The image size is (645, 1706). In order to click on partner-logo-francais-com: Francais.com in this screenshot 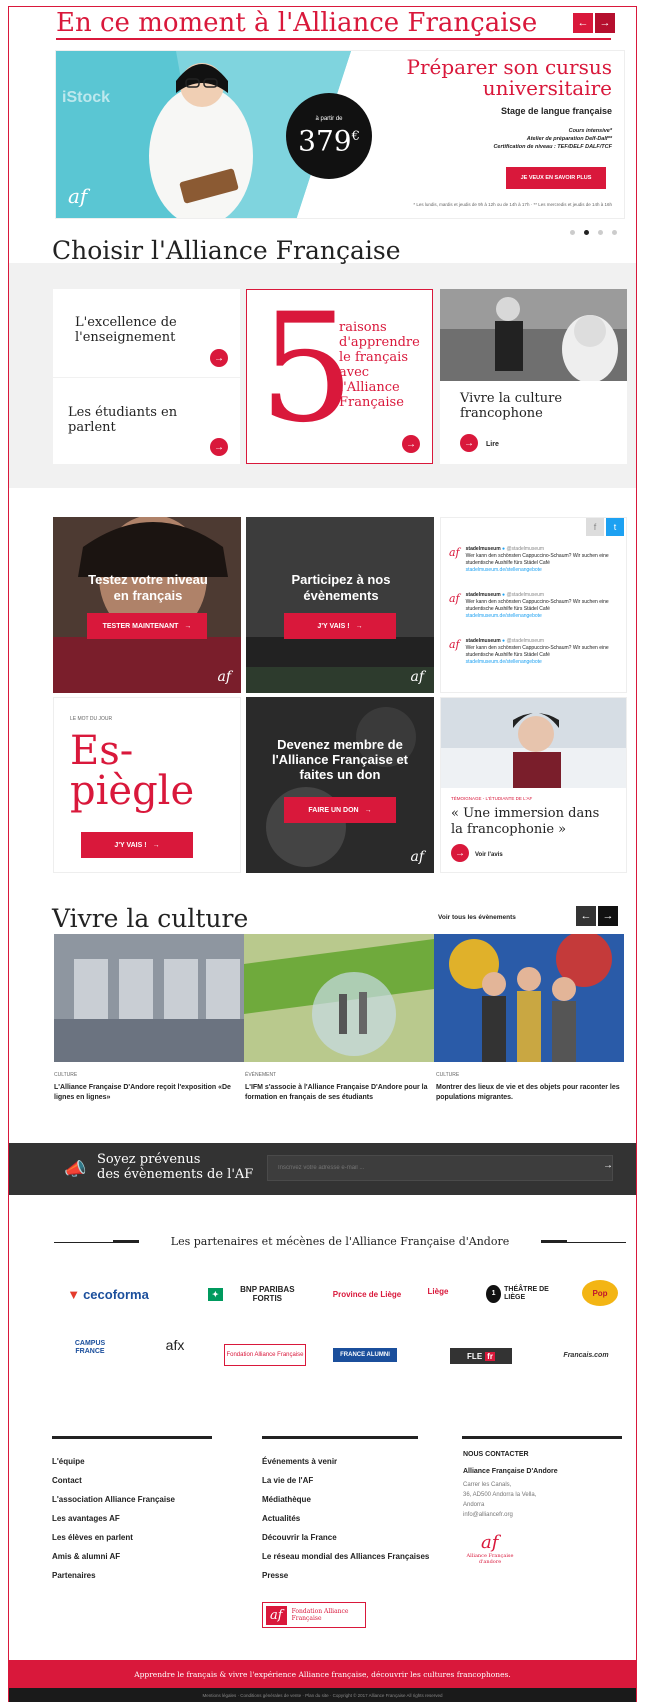, I will do `click(586, 1355)`.